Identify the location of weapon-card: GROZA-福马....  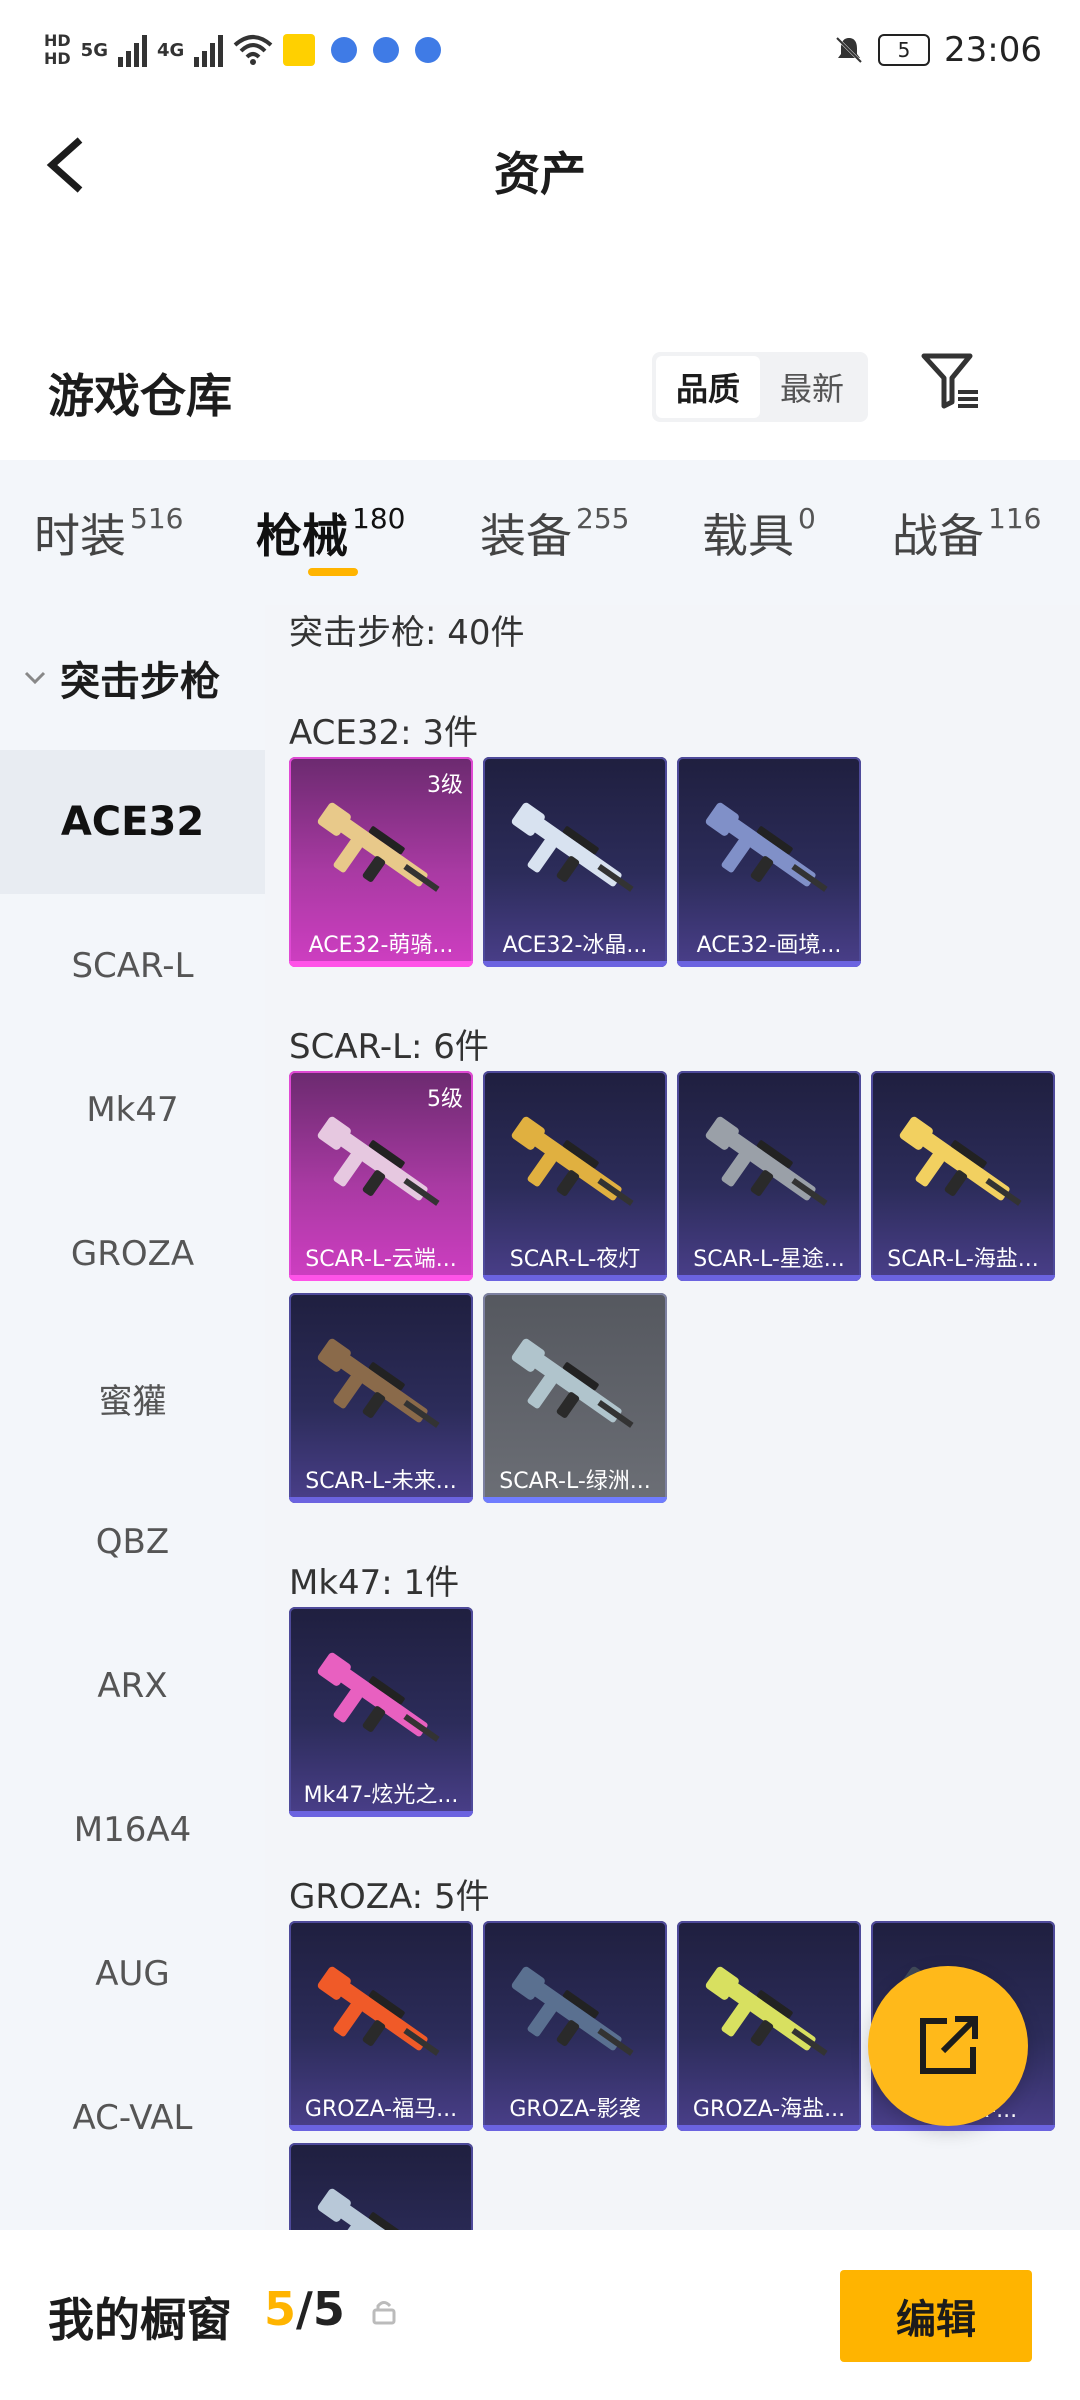
(381, 2026).